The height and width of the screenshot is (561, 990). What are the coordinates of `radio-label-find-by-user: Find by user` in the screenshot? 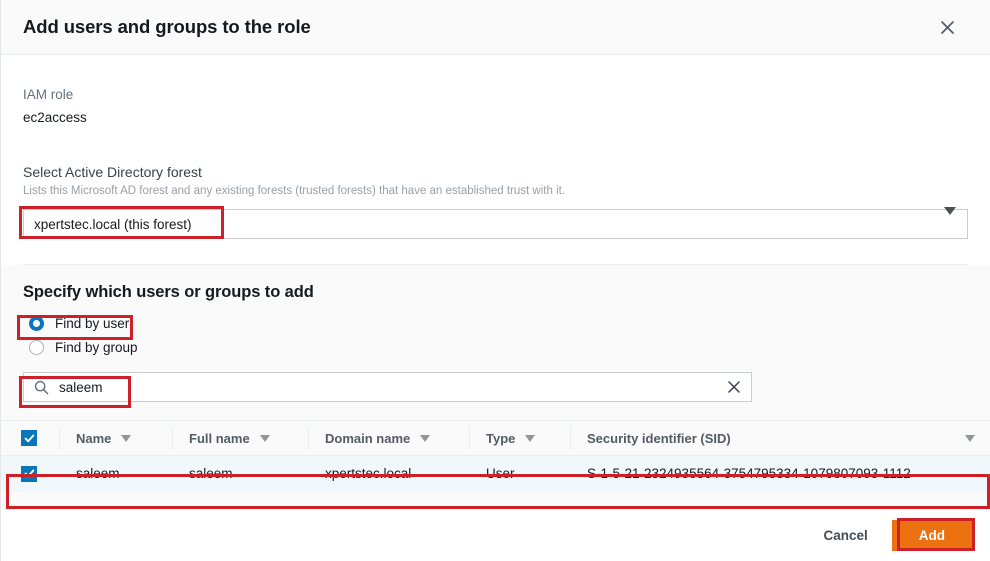 It's located at (92, 323).